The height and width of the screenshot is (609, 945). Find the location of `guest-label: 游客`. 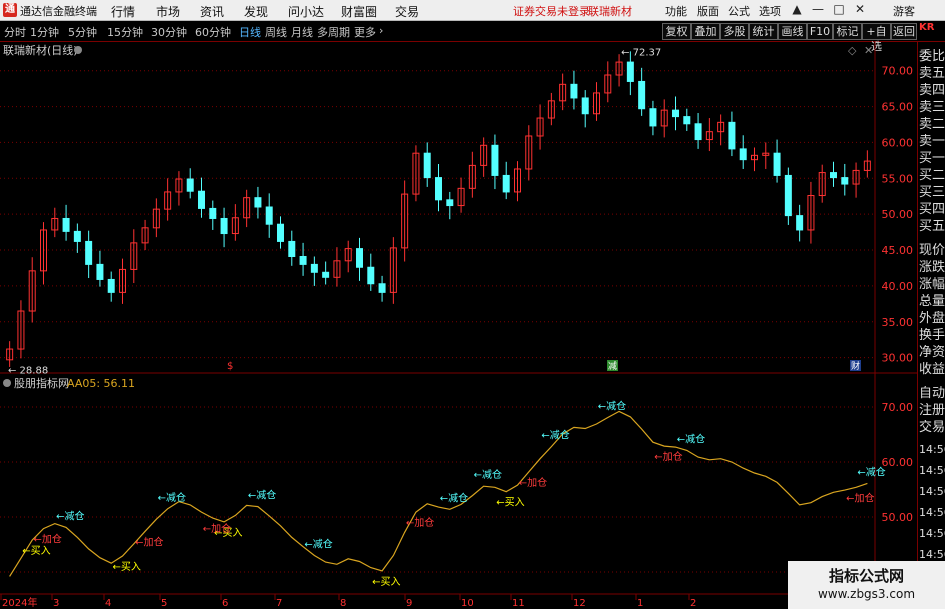

guest-label: 游客 is located at coordinates (904, 11).